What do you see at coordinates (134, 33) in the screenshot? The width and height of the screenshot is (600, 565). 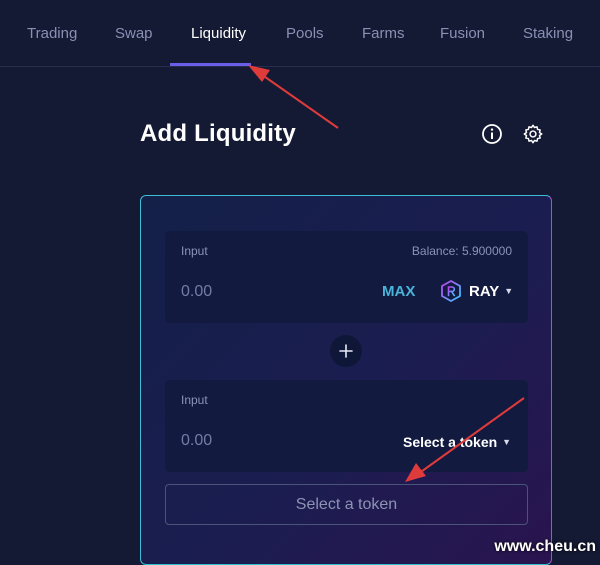 I see `tab-swap: Swap` at bounding box center [134, 33].